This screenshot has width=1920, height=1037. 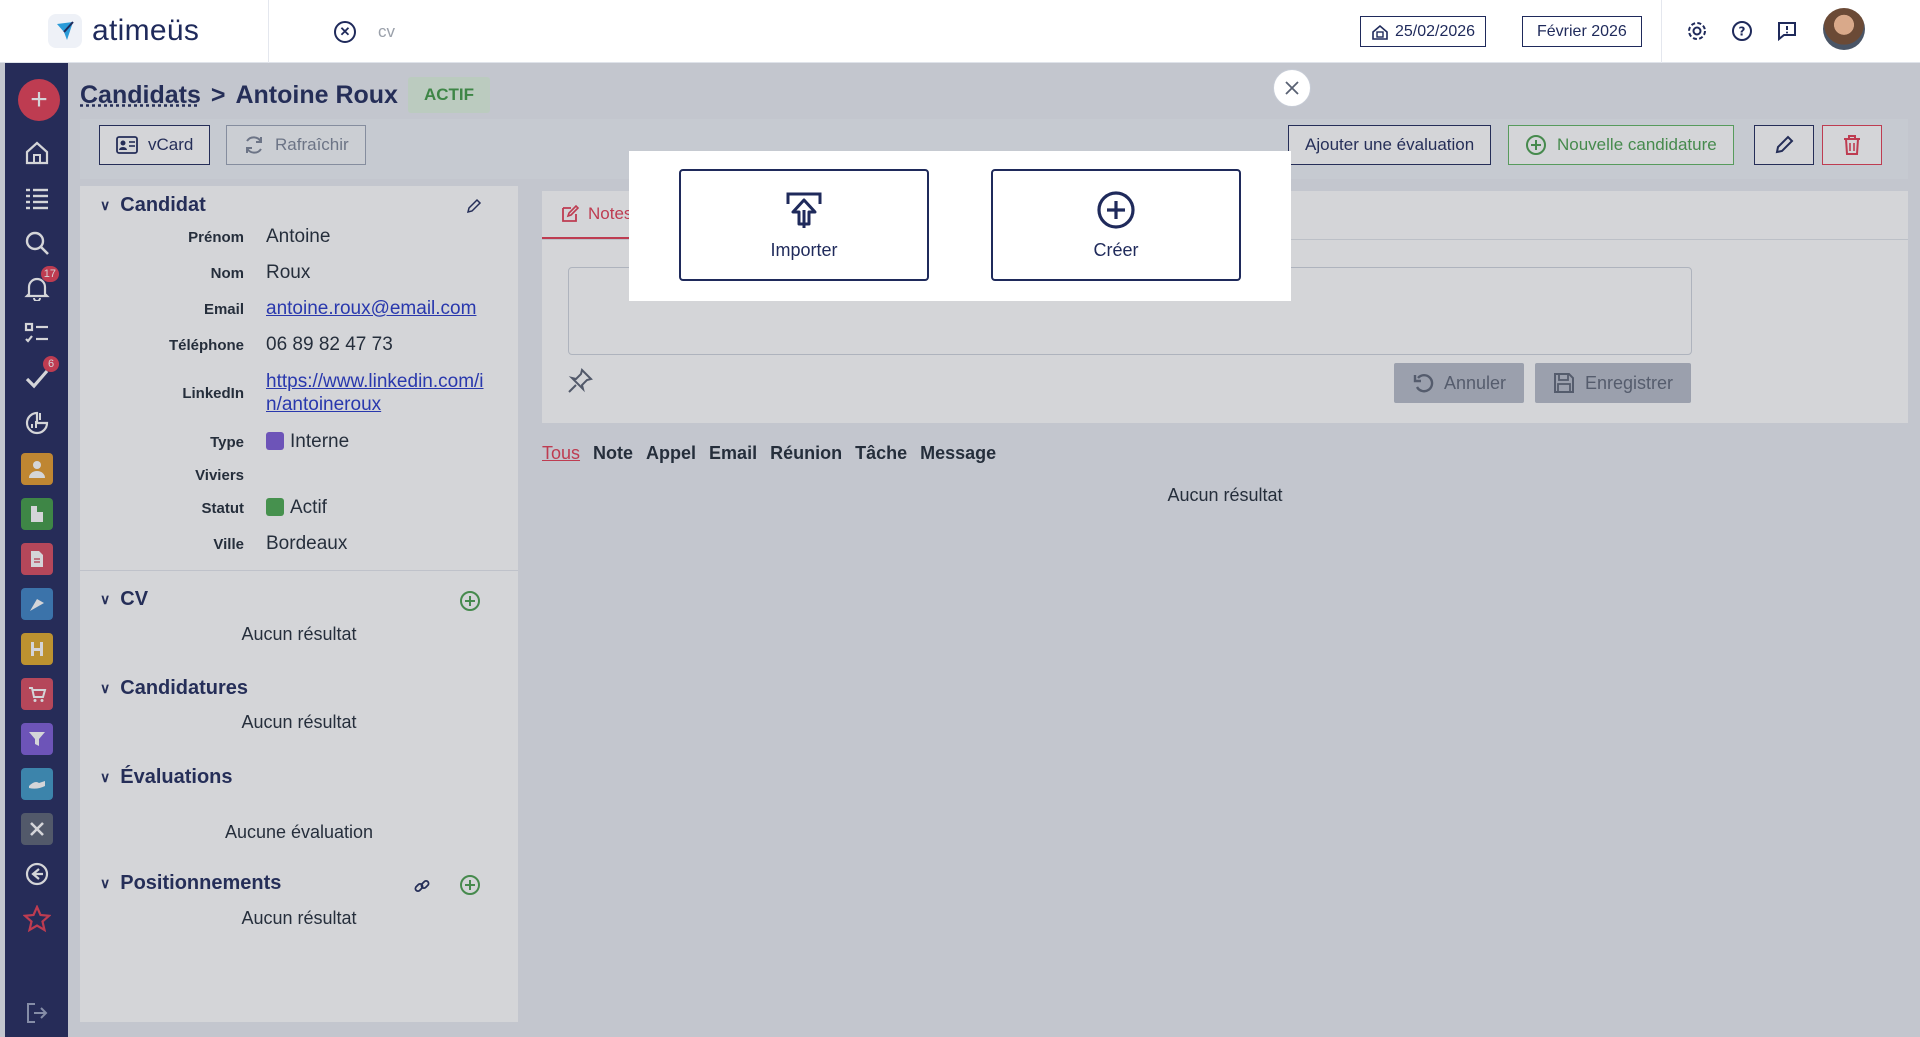 I want to click on header-divider, so click(x=268, y=31).